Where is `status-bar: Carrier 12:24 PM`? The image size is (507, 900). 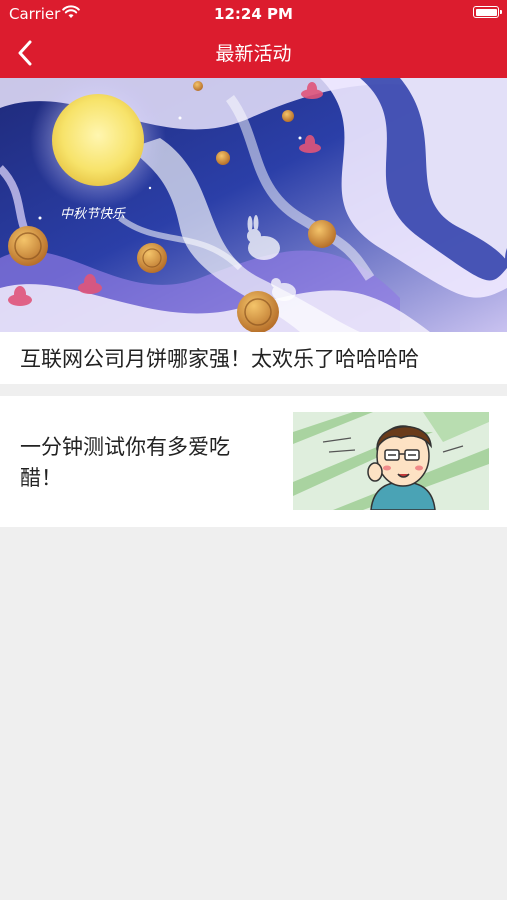 status-bar: Carrier 12:24 PM is located at coordinates (253, 14).